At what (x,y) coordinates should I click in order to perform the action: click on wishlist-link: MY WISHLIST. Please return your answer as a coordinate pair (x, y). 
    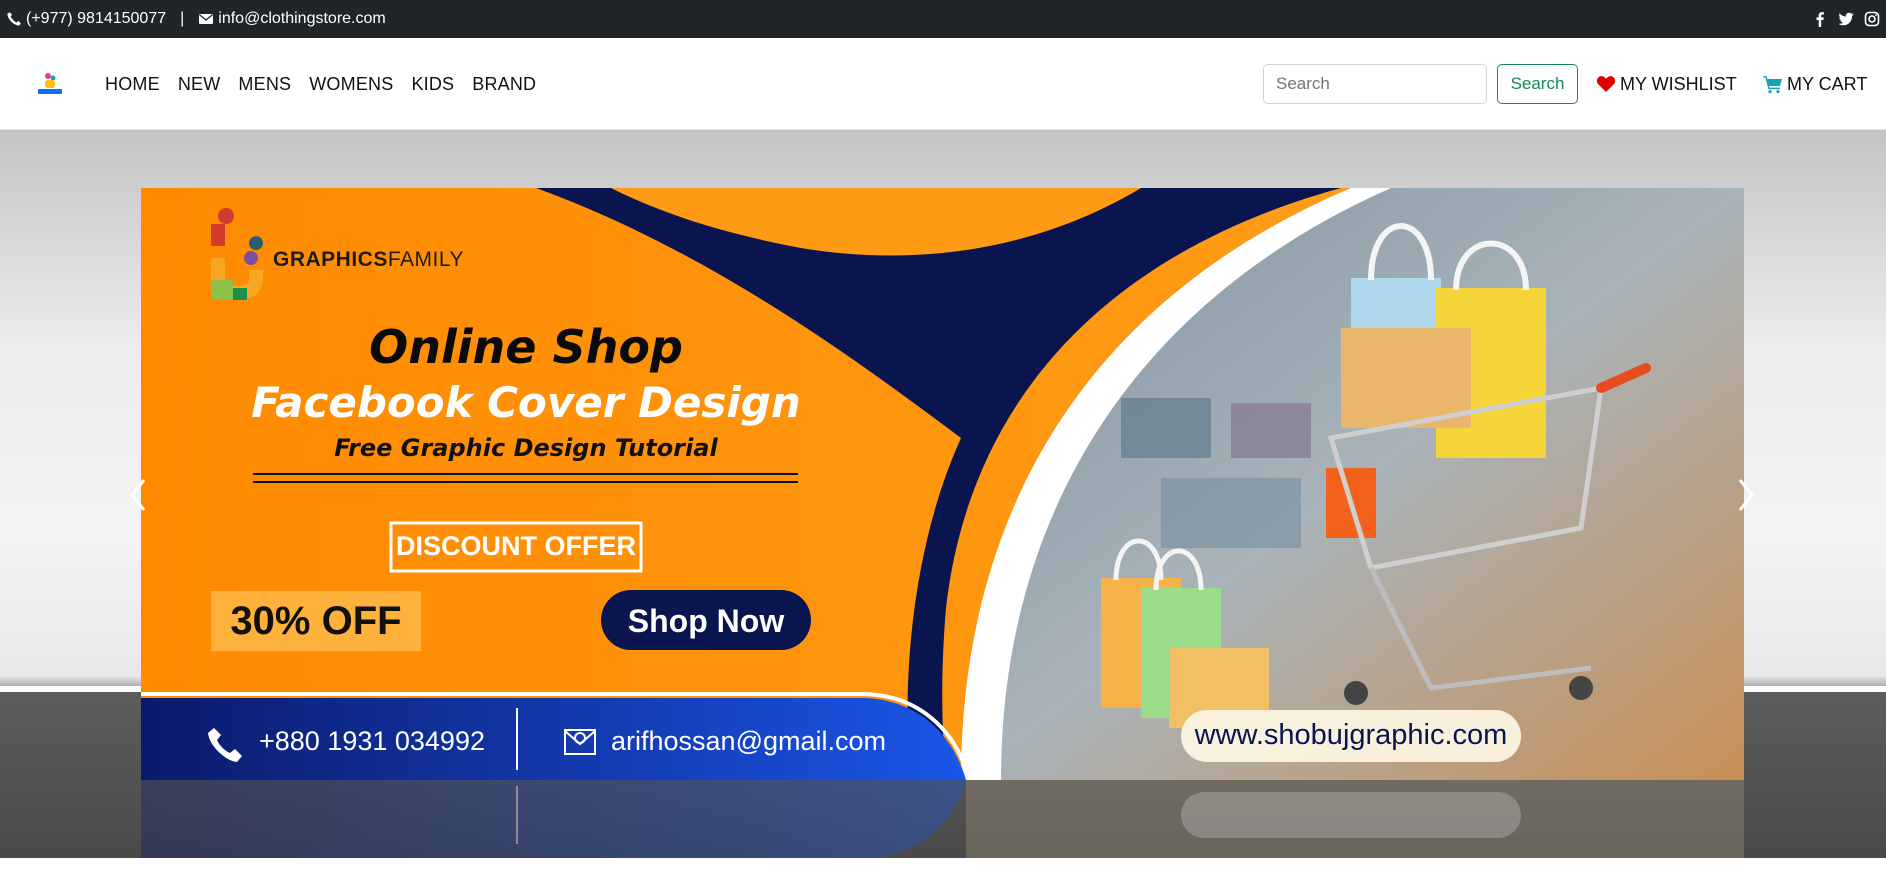
    Looking at the image, I should click on (1666, 84).